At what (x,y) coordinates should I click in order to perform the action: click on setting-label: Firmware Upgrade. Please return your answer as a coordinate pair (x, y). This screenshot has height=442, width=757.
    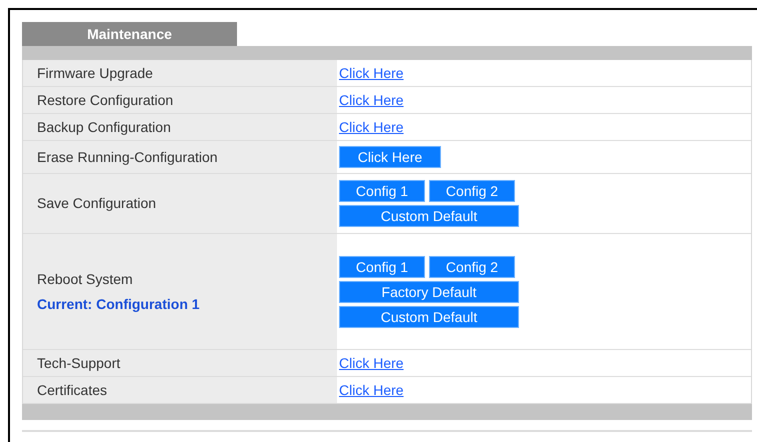
    Looking at the image, I should click on (95, 73).